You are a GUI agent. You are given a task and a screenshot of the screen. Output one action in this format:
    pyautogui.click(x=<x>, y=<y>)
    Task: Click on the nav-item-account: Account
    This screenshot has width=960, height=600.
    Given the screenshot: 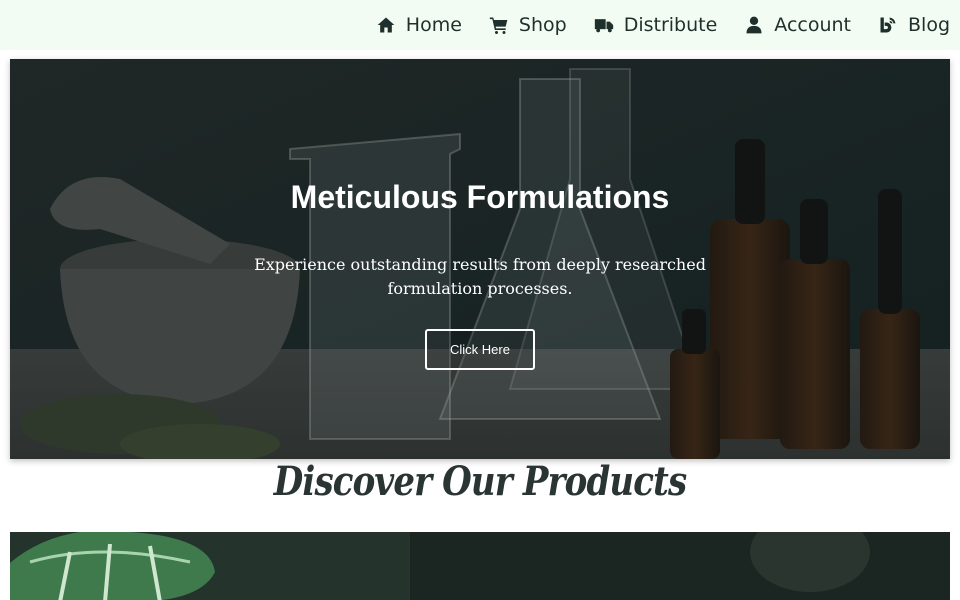 What is the action you would take?
    pyautogui.click(x=797, y=25)
    